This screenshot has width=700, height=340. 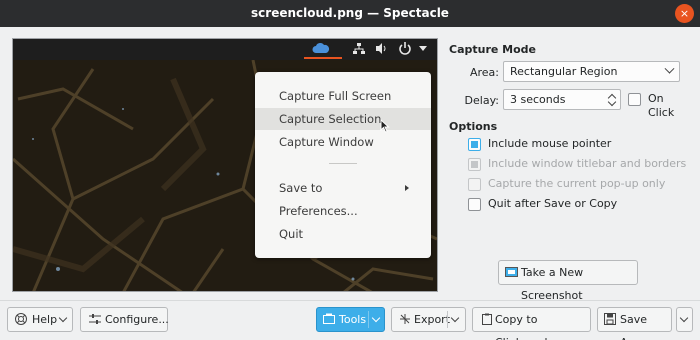 What do you see at coordinates (301, 188) in the screenshot?
I see `menu-item-save-to-label: Save to` at bounding box center [301, 188].